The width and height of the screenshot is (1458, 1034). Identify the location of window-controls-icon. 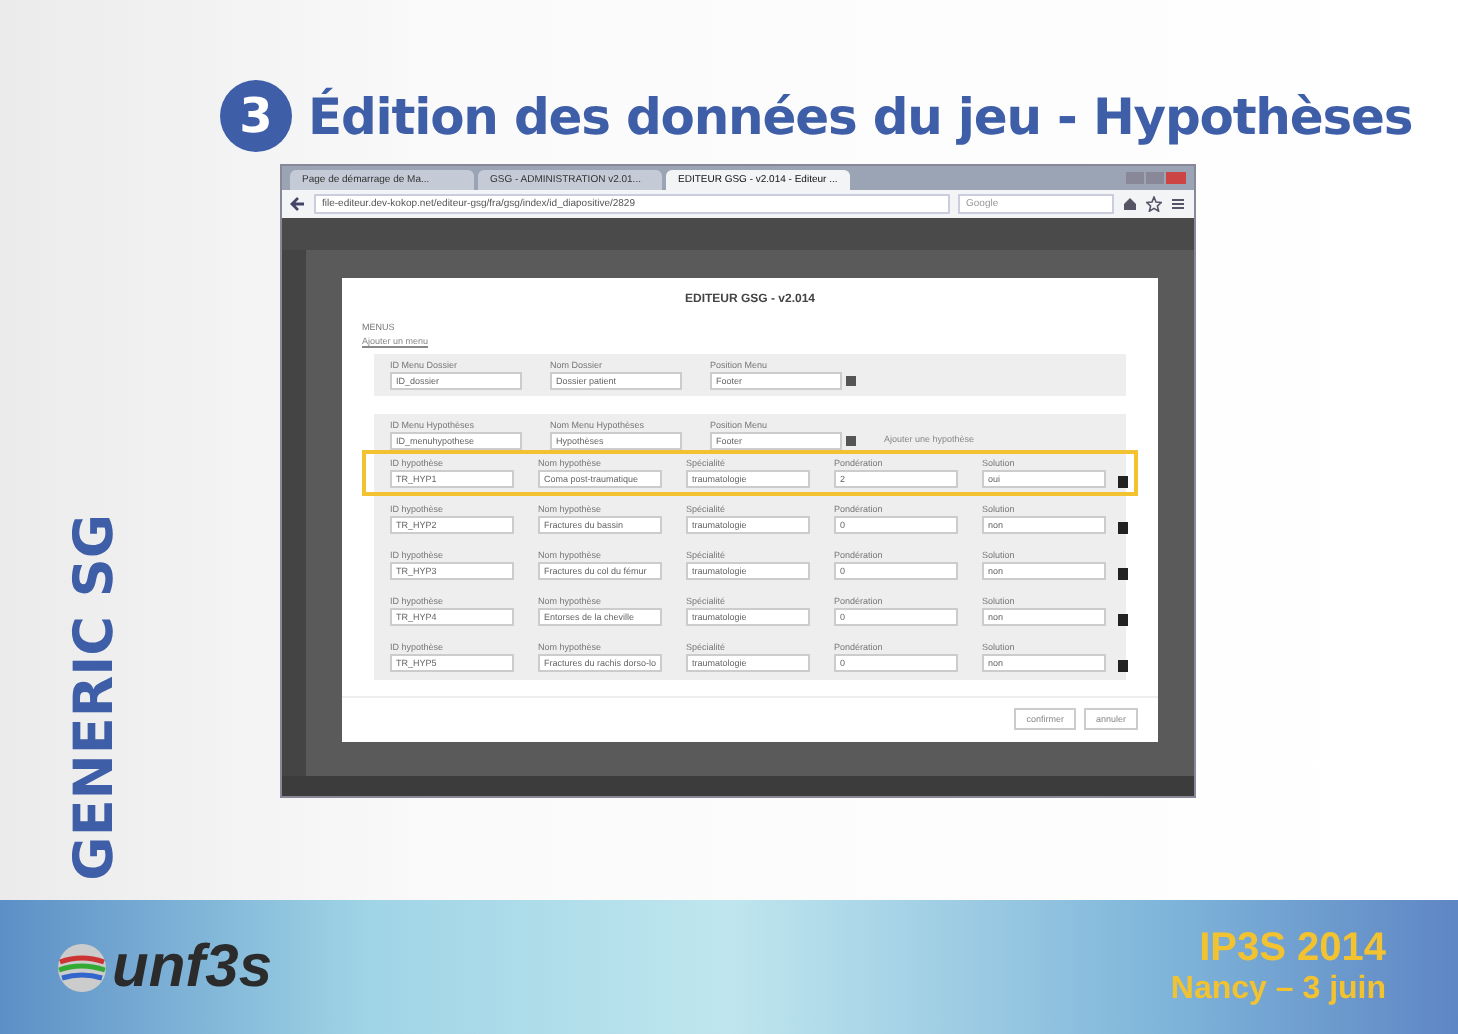
(1156, 178).